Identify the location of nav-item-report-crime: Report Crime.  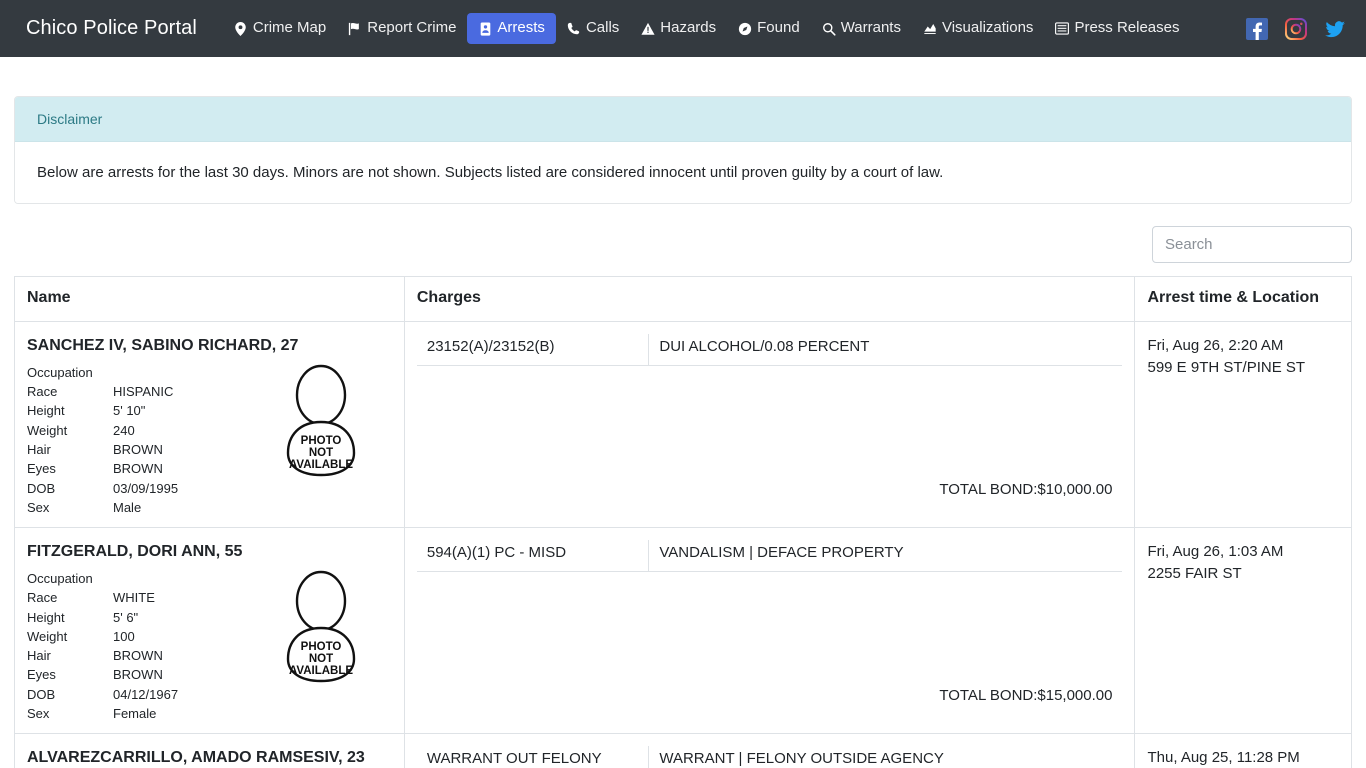
(402, 28).